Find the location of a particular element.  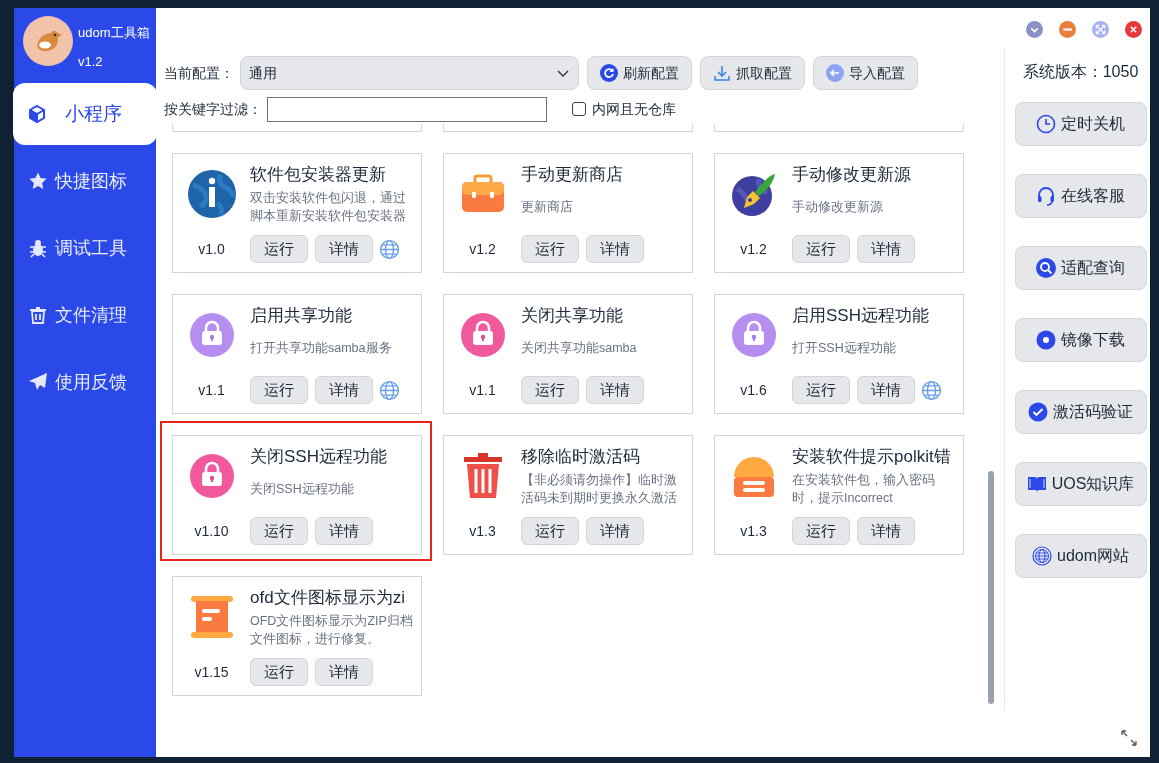

version-label: v1.6 is located at coordinates (753, 390).